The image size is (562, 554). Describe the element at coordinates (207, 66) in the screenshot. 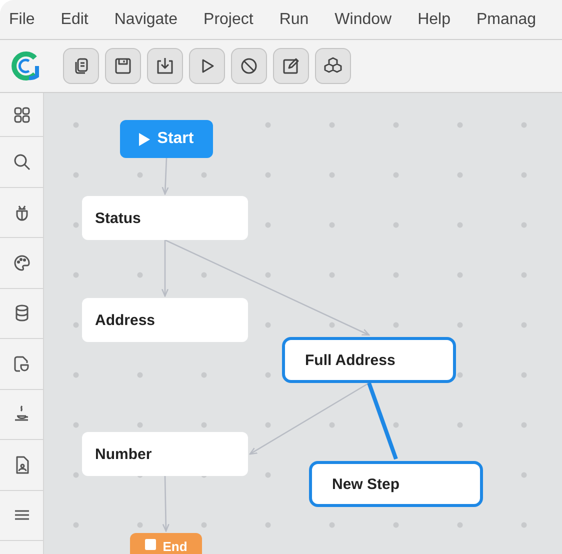

I see `play-button` at that location.